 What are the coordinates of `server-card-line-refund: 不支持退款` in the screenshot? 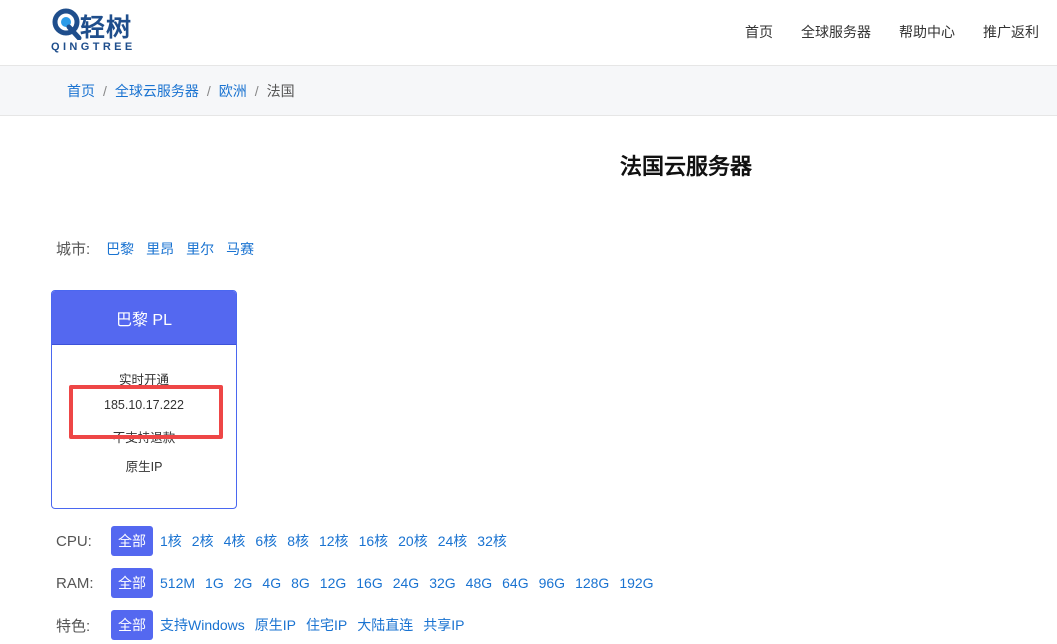 It's located at (144, 438).